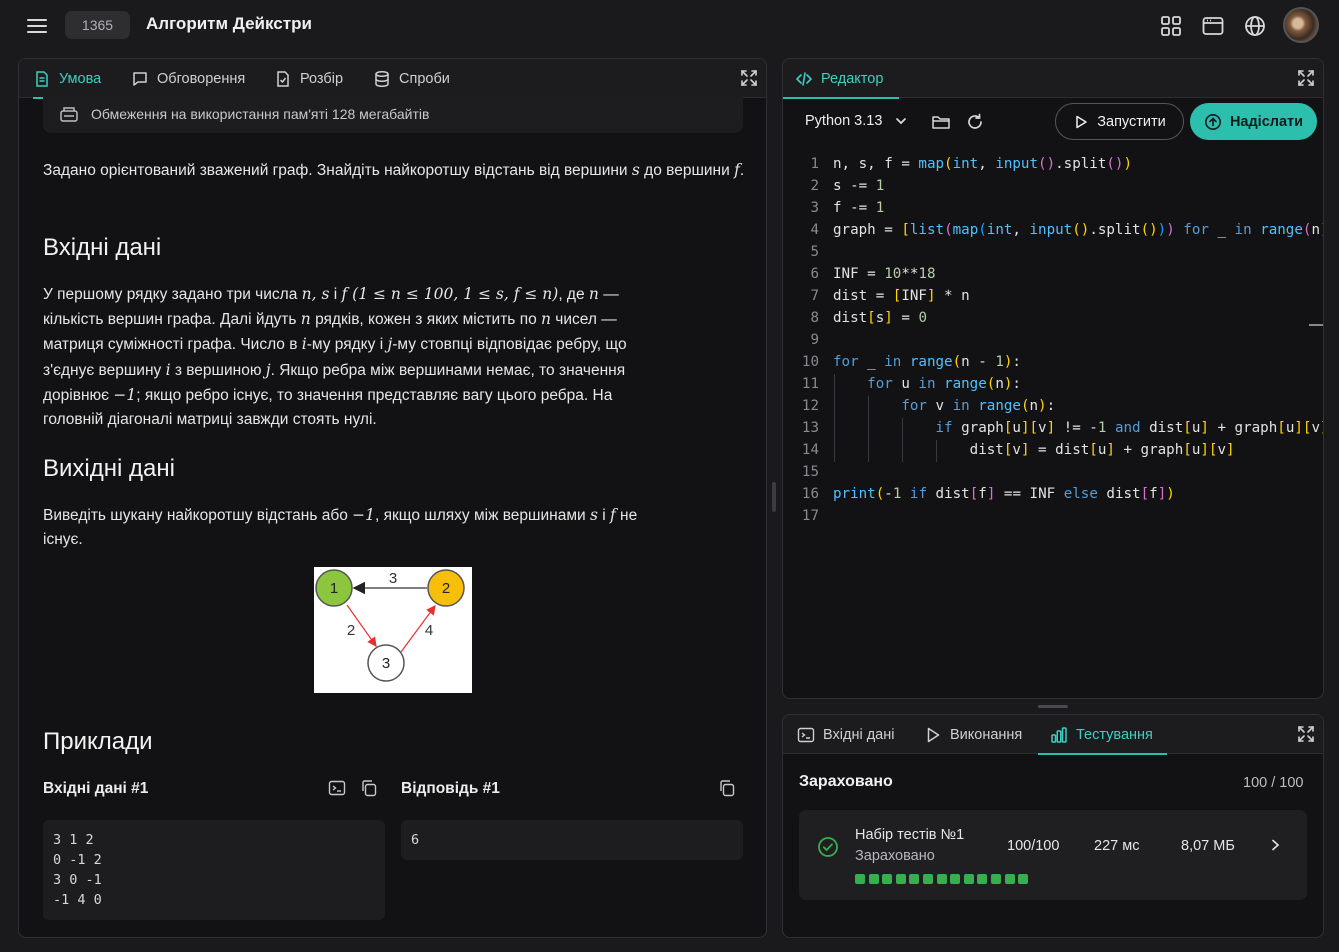 This screenshot has height=952, width=1339. What do you see at coordinates (1119, 121) in the screenshot?
I see `run-button: Запустити` at bounding box center [1119, 121].